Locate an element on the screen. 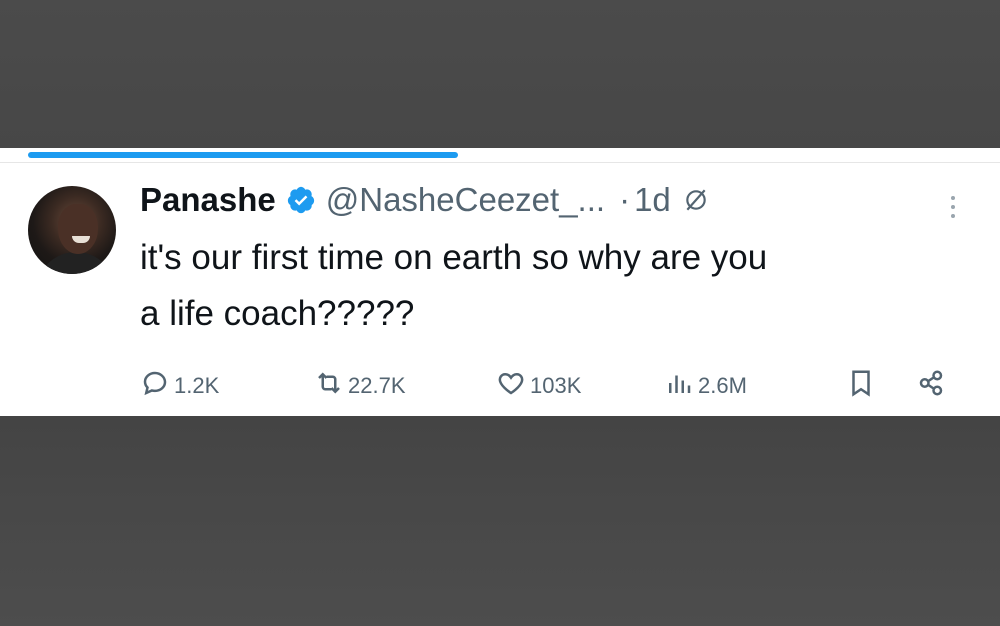  avatar is located at coordinates (72, 230).